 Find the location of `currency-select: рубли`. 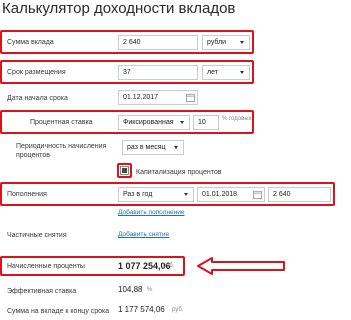

currency-select: рубли is located at coordinates (226, 42).